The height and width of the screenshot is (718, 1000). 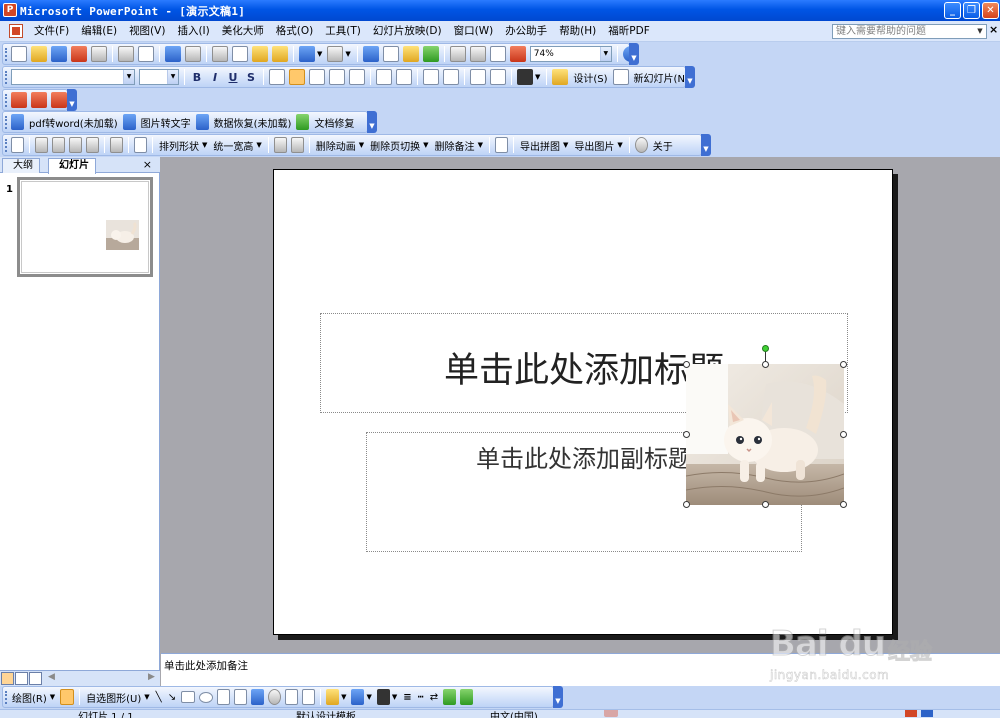 I want to click on data-recovery-button: 数据恢复(未加载), so click(x=253, y=122).